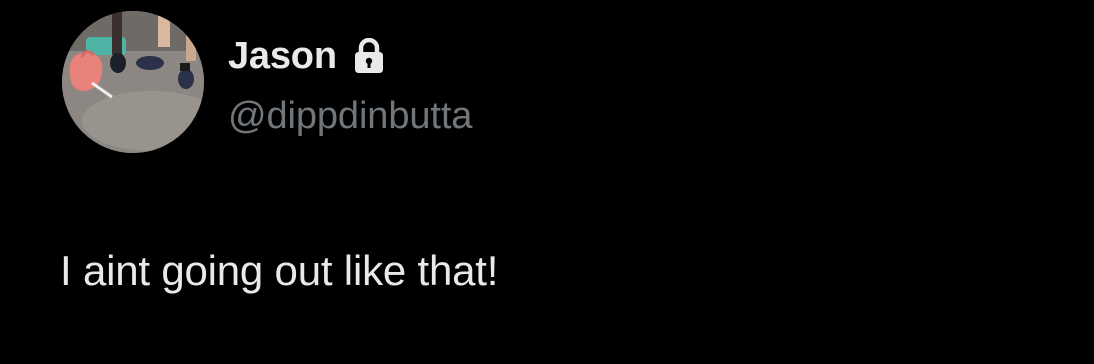 The height and width of the screenshot is (364, 1094). I want to click on avatar, so click(133, 82).